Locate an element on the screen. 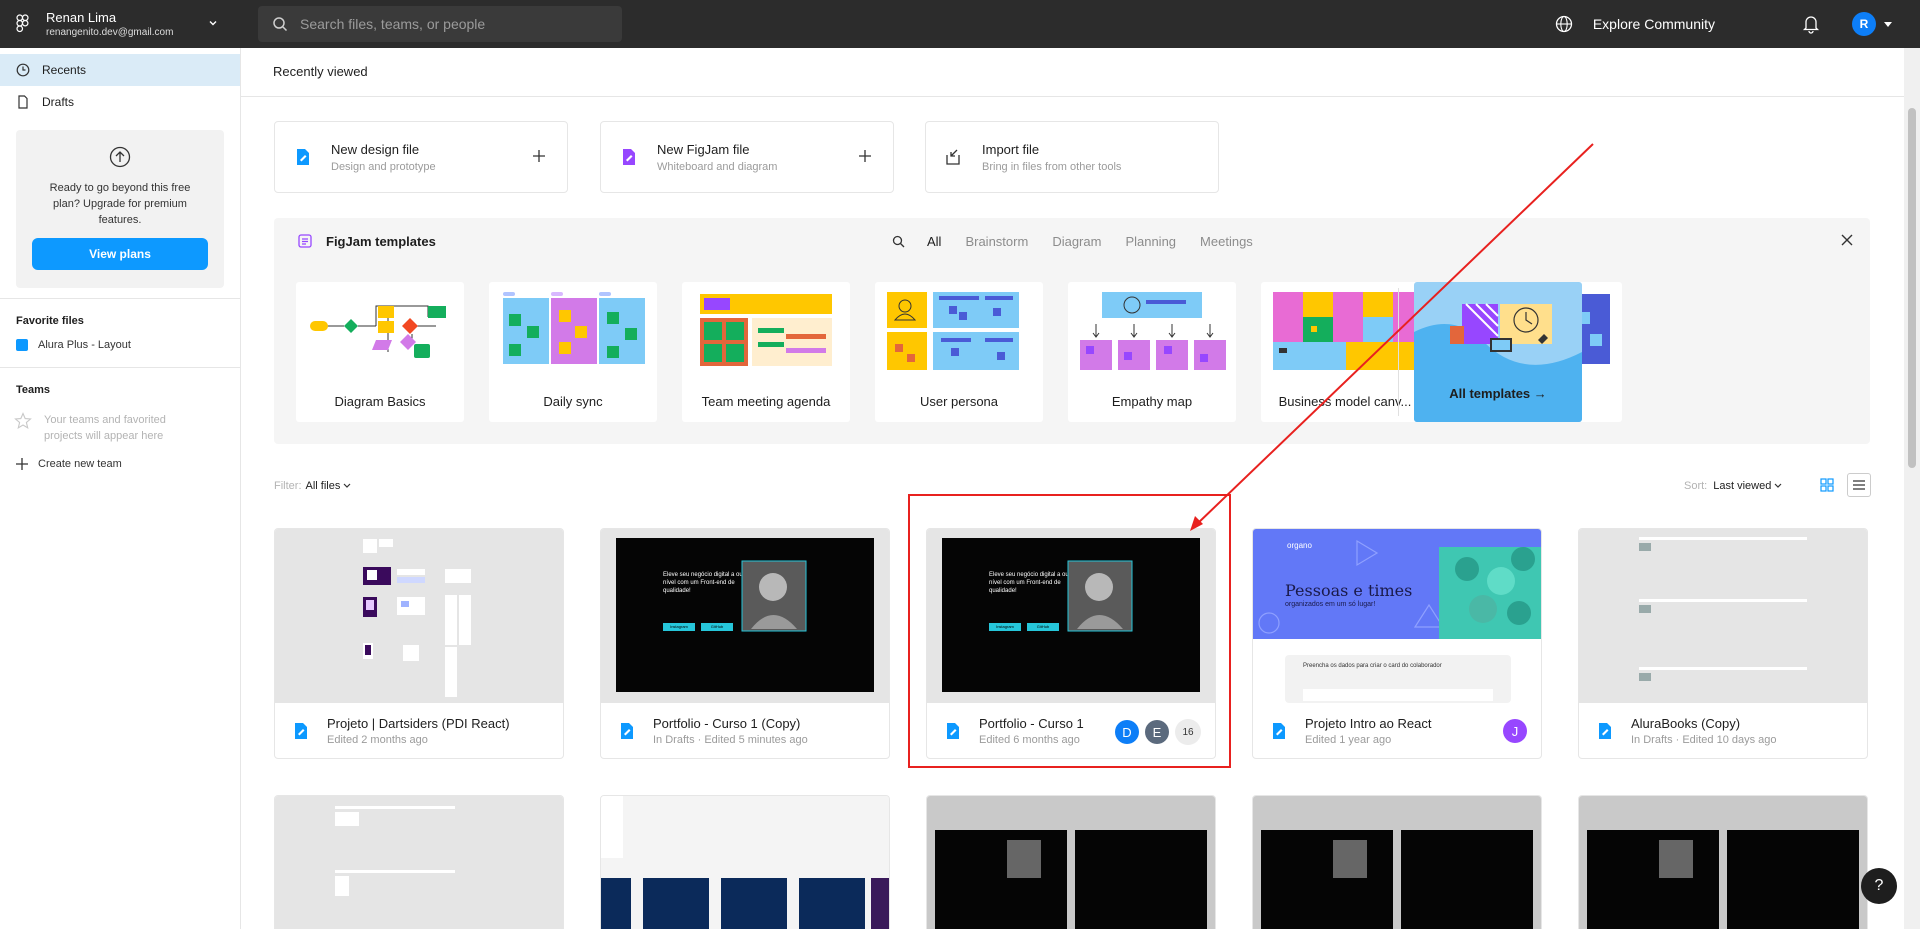  template-card-daily-sync: Daily sync is located at coordinates (573, 352).